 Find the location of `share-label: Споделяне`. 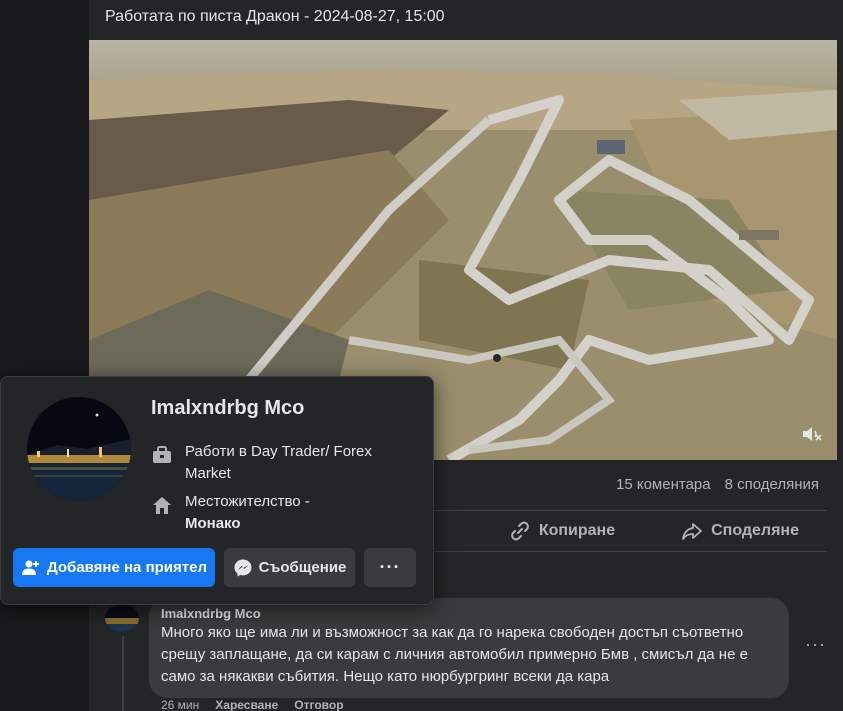

share-label: Споделяне is located at coordinates (755, 530).